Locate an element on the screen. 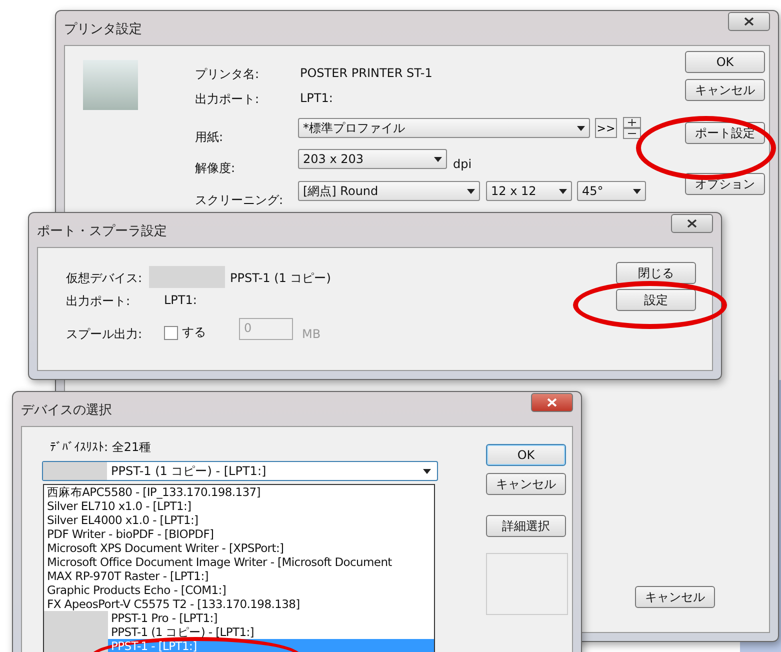  resolution-select: 203 x 203 is located at coordinates (372, 159).